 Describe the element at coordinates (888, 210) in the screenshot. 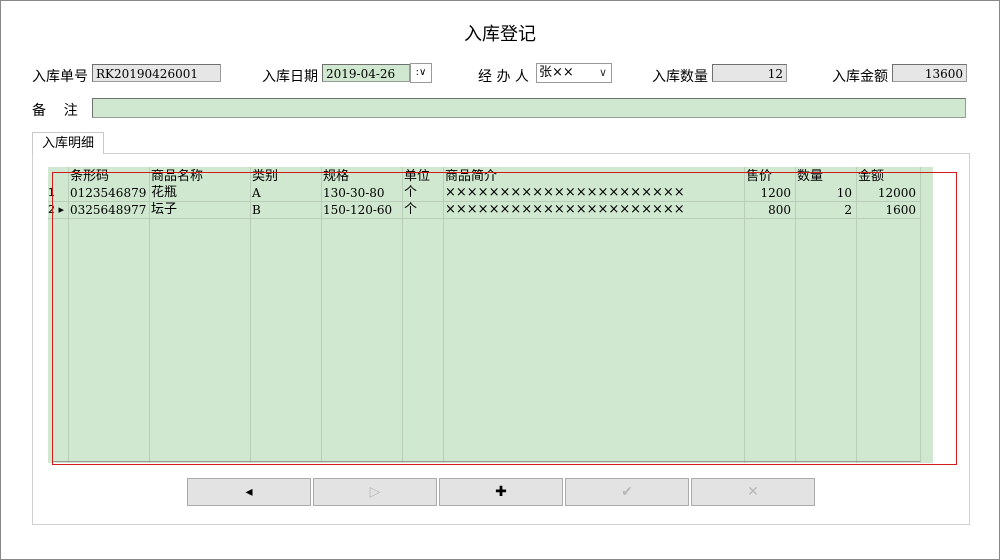

I see `cell-amount: 1600` at that location.